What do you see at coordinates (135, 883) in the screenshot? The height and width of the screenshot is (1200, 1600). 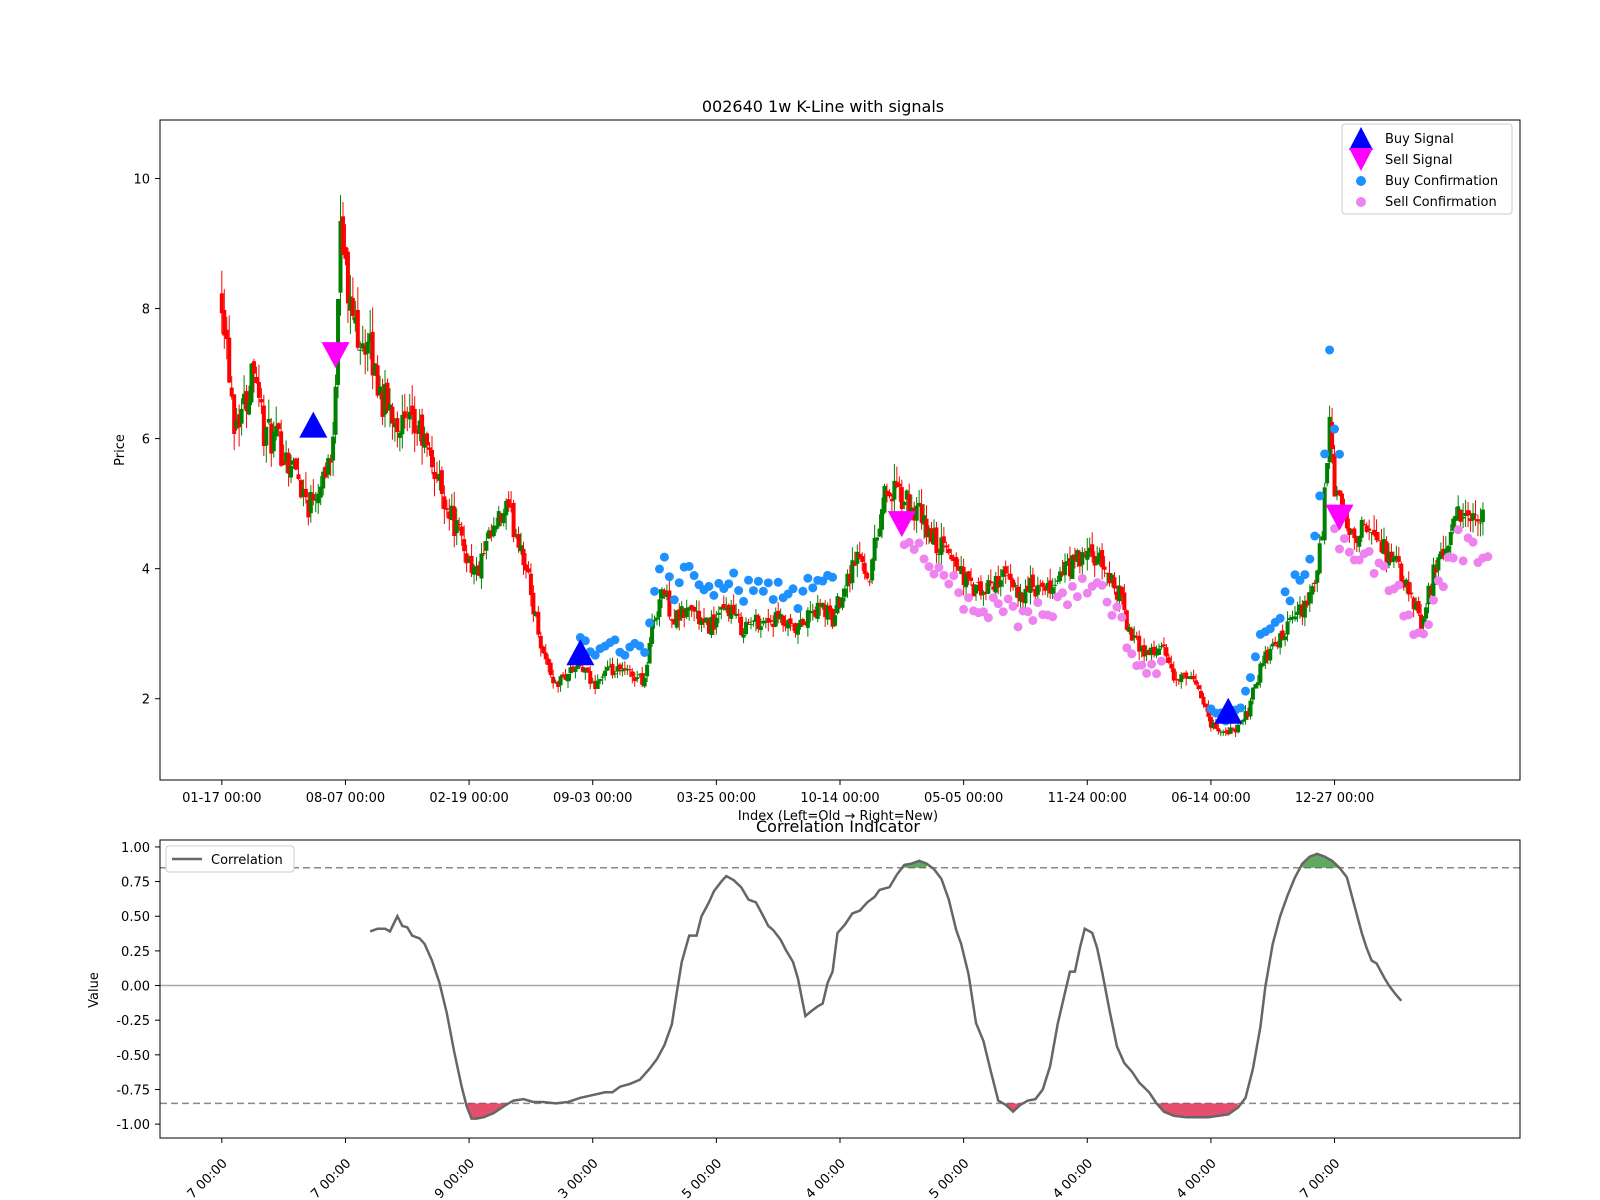 I see `y-tick-label: 0.75` at bounding box center [135, 883].